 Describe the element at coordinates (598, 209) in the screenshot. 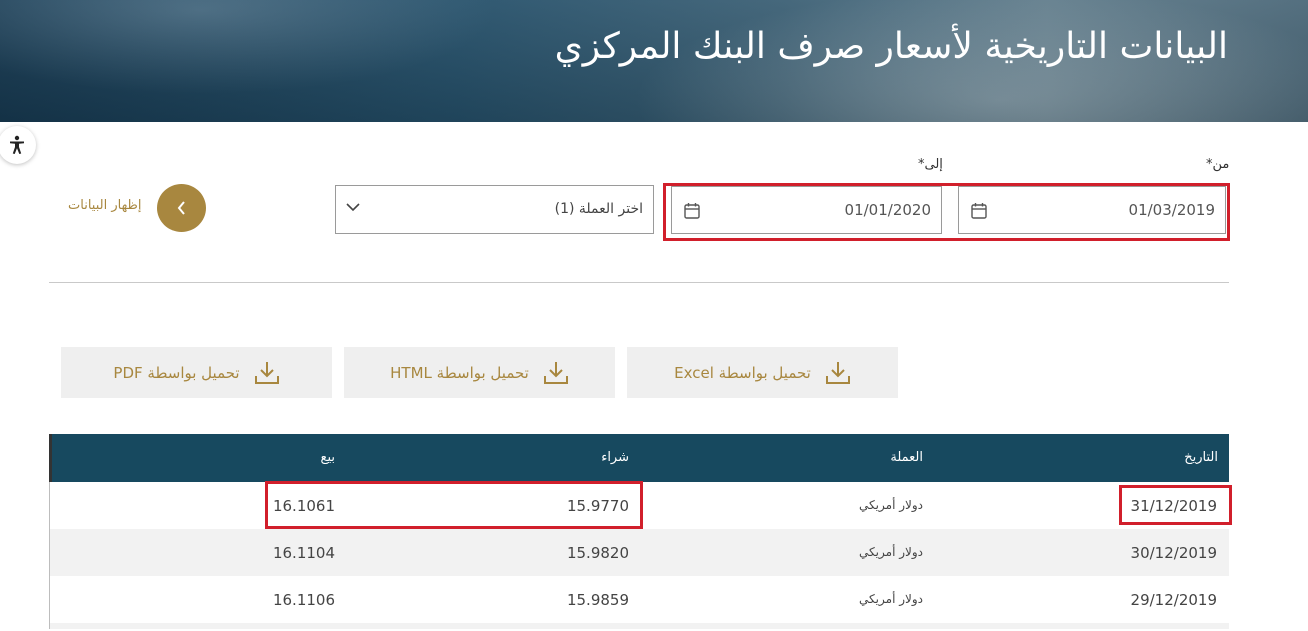

I see `currency-select-value: اختر العملة (1)` at that location.